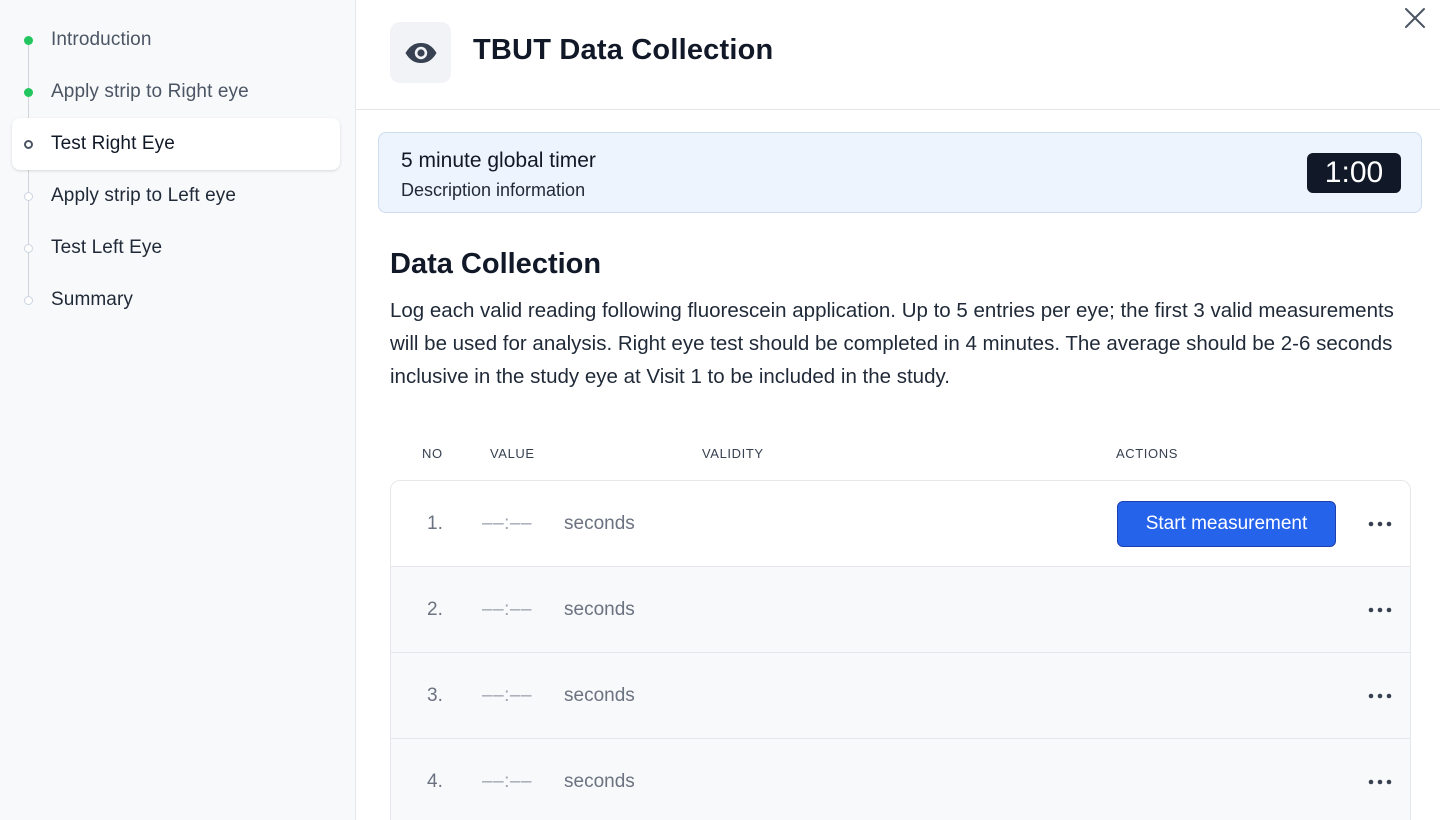  Describe the element at coordinates (498, 160) in the screenshot. I see `timer-title: 5 minute global timer` at that location.